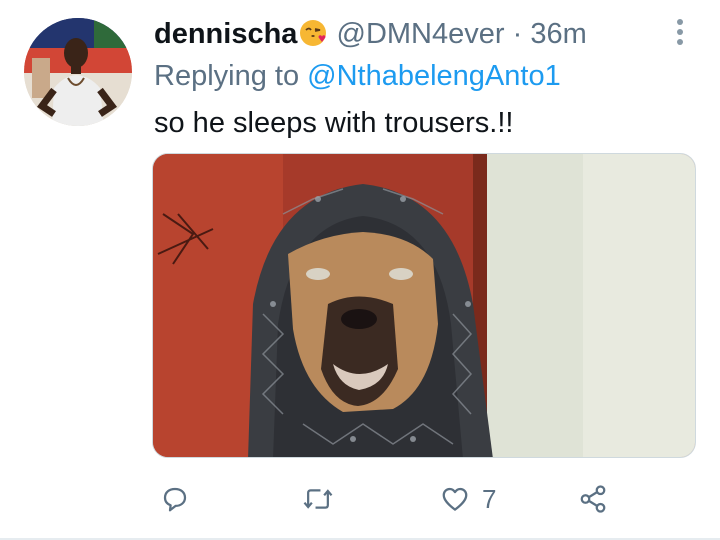 The height and width of the screenshot is (540, 720). Describe the element at coordinates (231, 76) in the screenshot. I see `replying-prefix: Replying to` at that location.